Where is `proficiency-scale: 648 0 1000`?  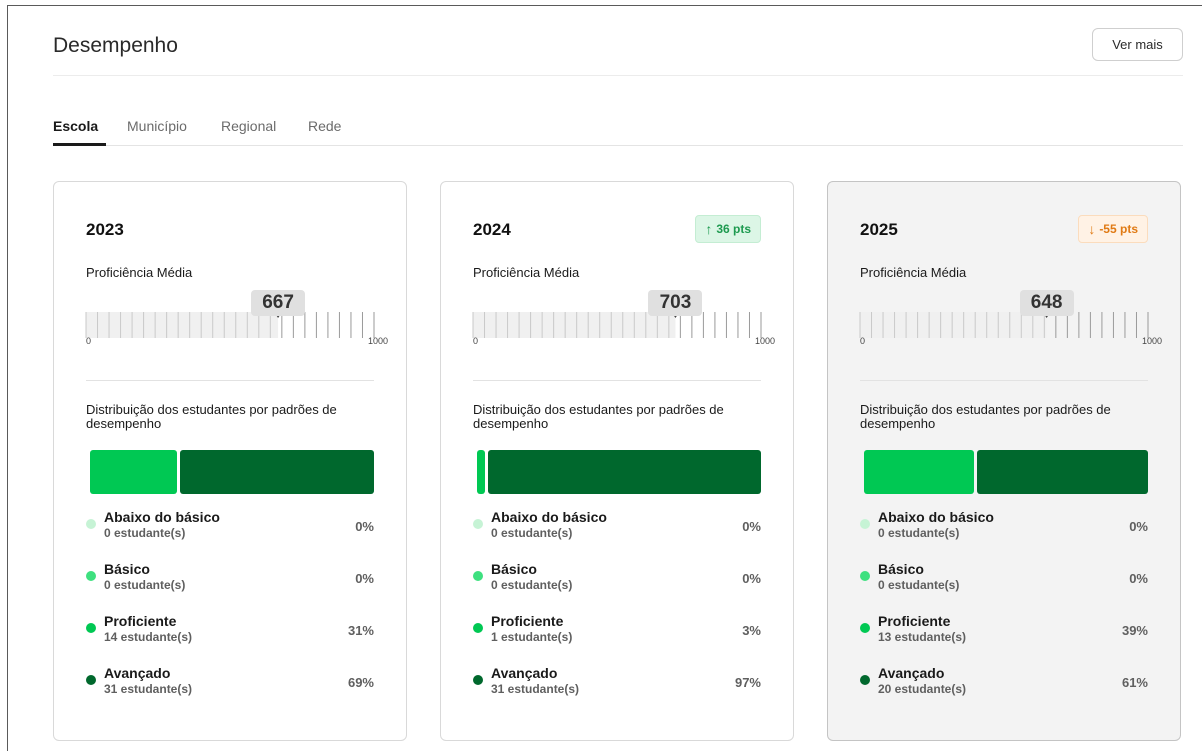
proficiency-scale: 648 0 1000 is located at coordinates (1010, 318).